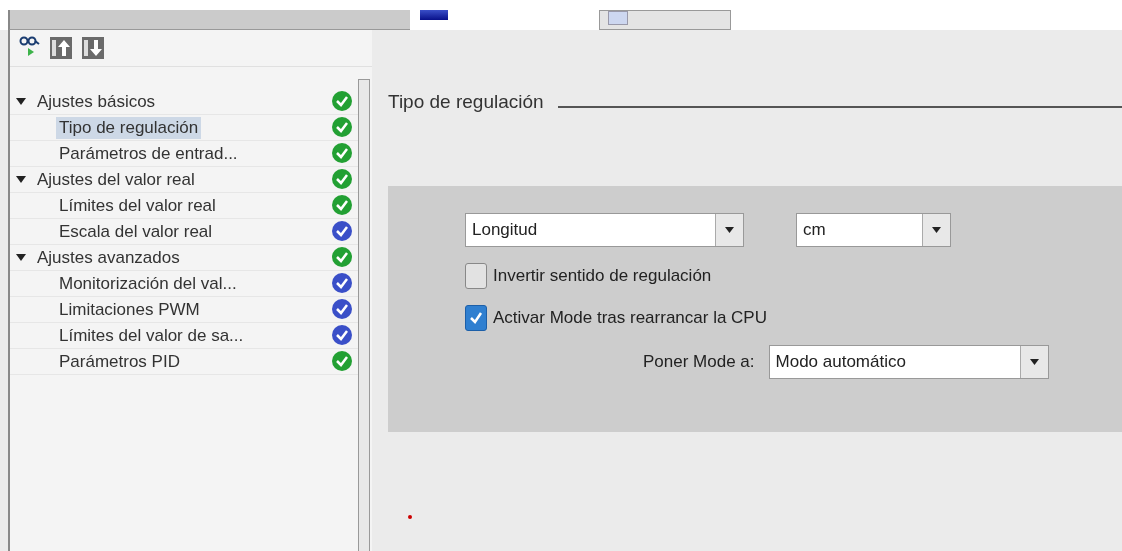  I want to click on checkmark-icon, so click(476, 318).